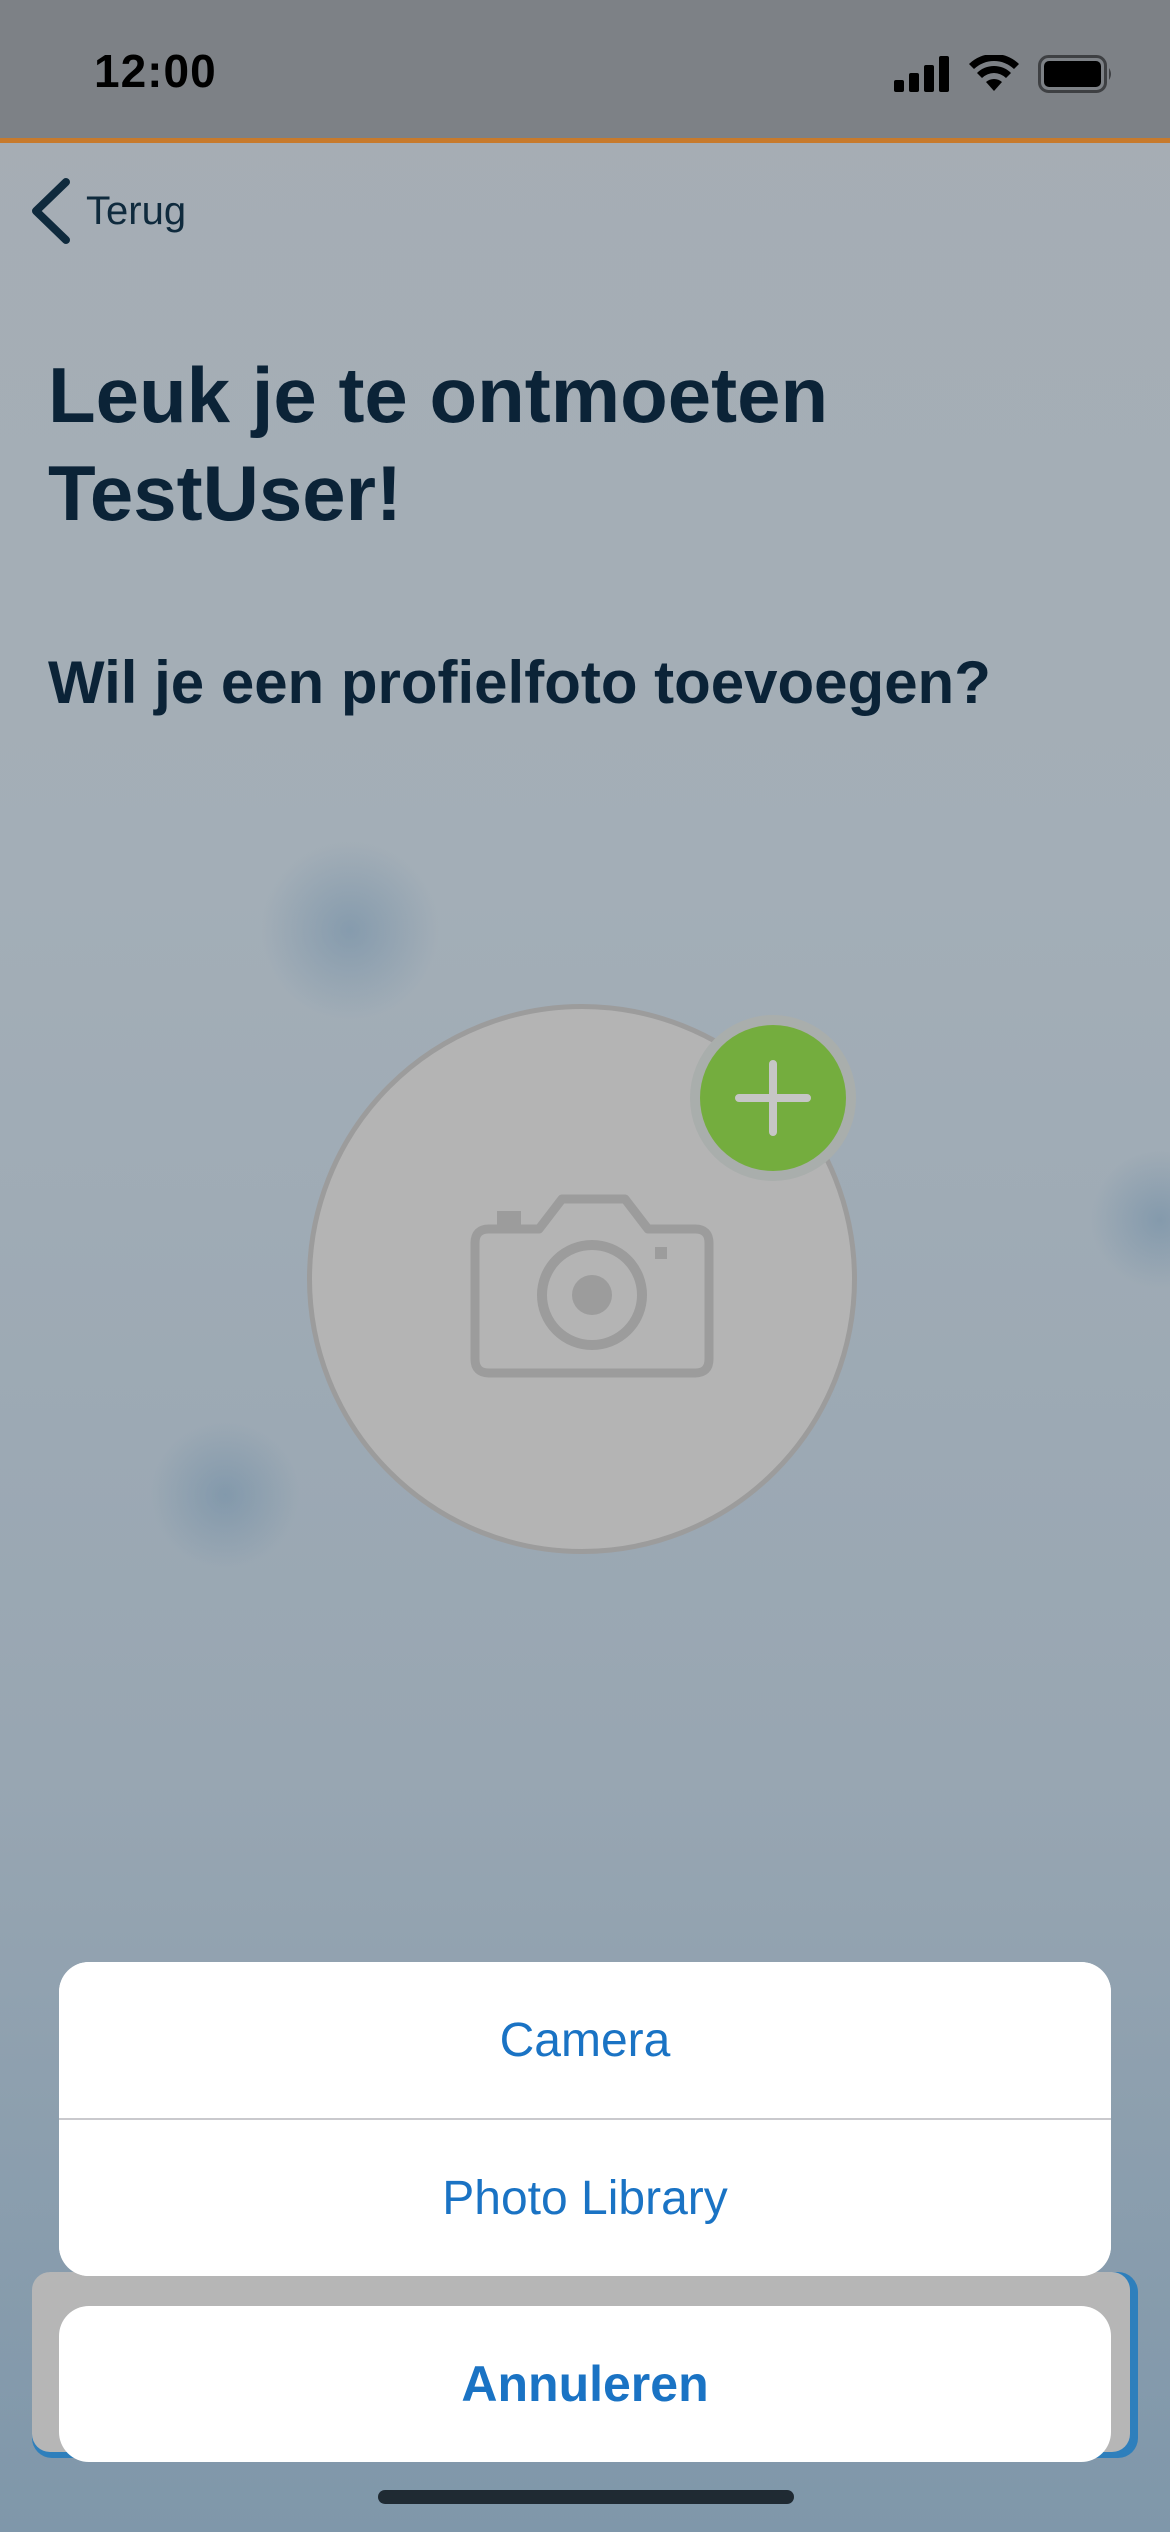 Image resolution: width=1170 pixels, height=2532 pixels. What do you see at coordinates (585, 71) in the screenshot?
I see `status-bar: 12:00` at bounding box center [585, 71].